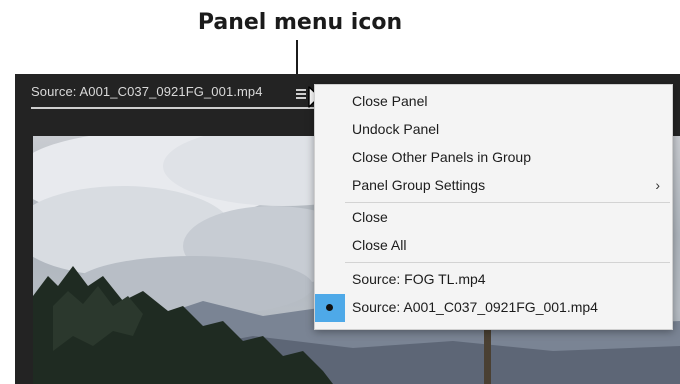  Describe the element at coordinates (396, 129) in the screenshot. I see `menu-item-label: Undock Panel` at that location.